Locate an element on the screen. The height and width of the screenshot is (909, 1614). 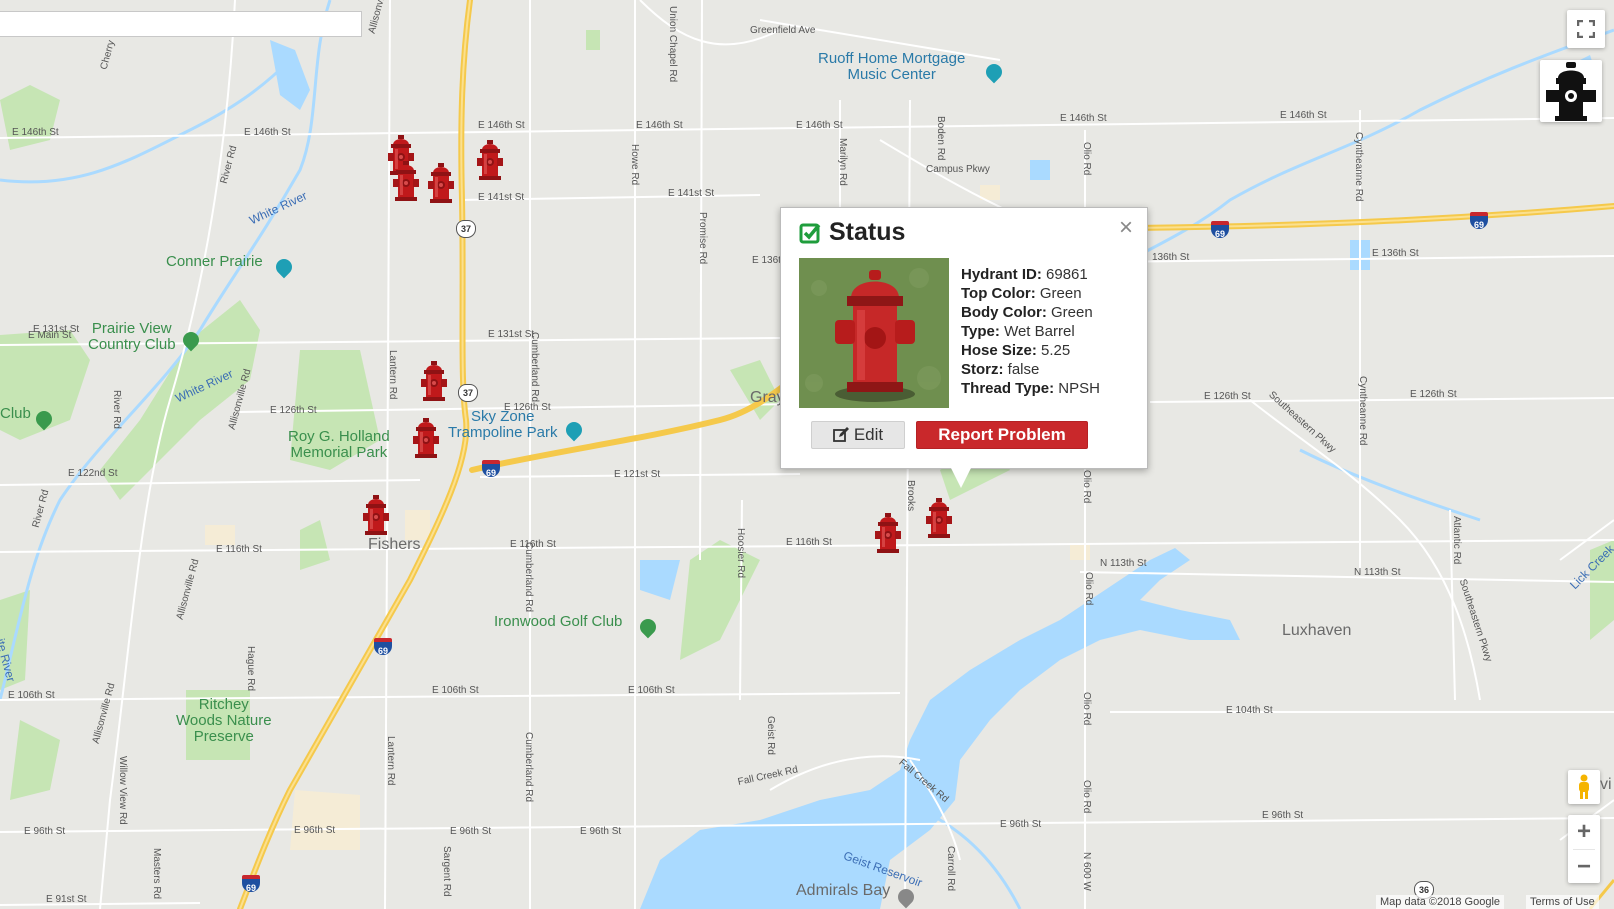
pegman-icon is located at coordinates (1584, 786).